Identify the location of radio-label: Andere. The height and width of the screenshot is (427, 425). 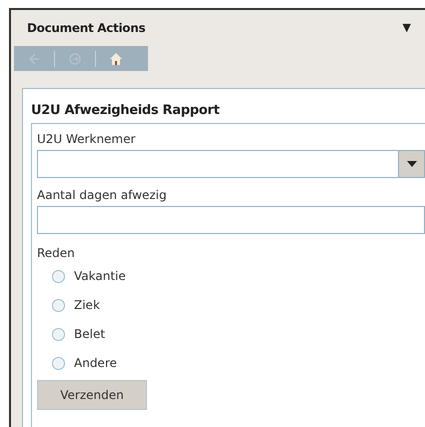
(95, 363).